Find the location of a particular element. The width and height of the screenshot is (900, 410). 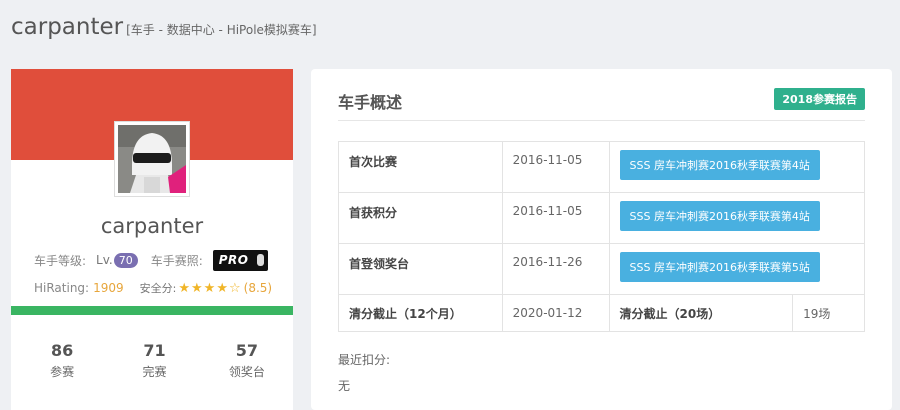

license-value: PRO is located at coordinates (233, 259).